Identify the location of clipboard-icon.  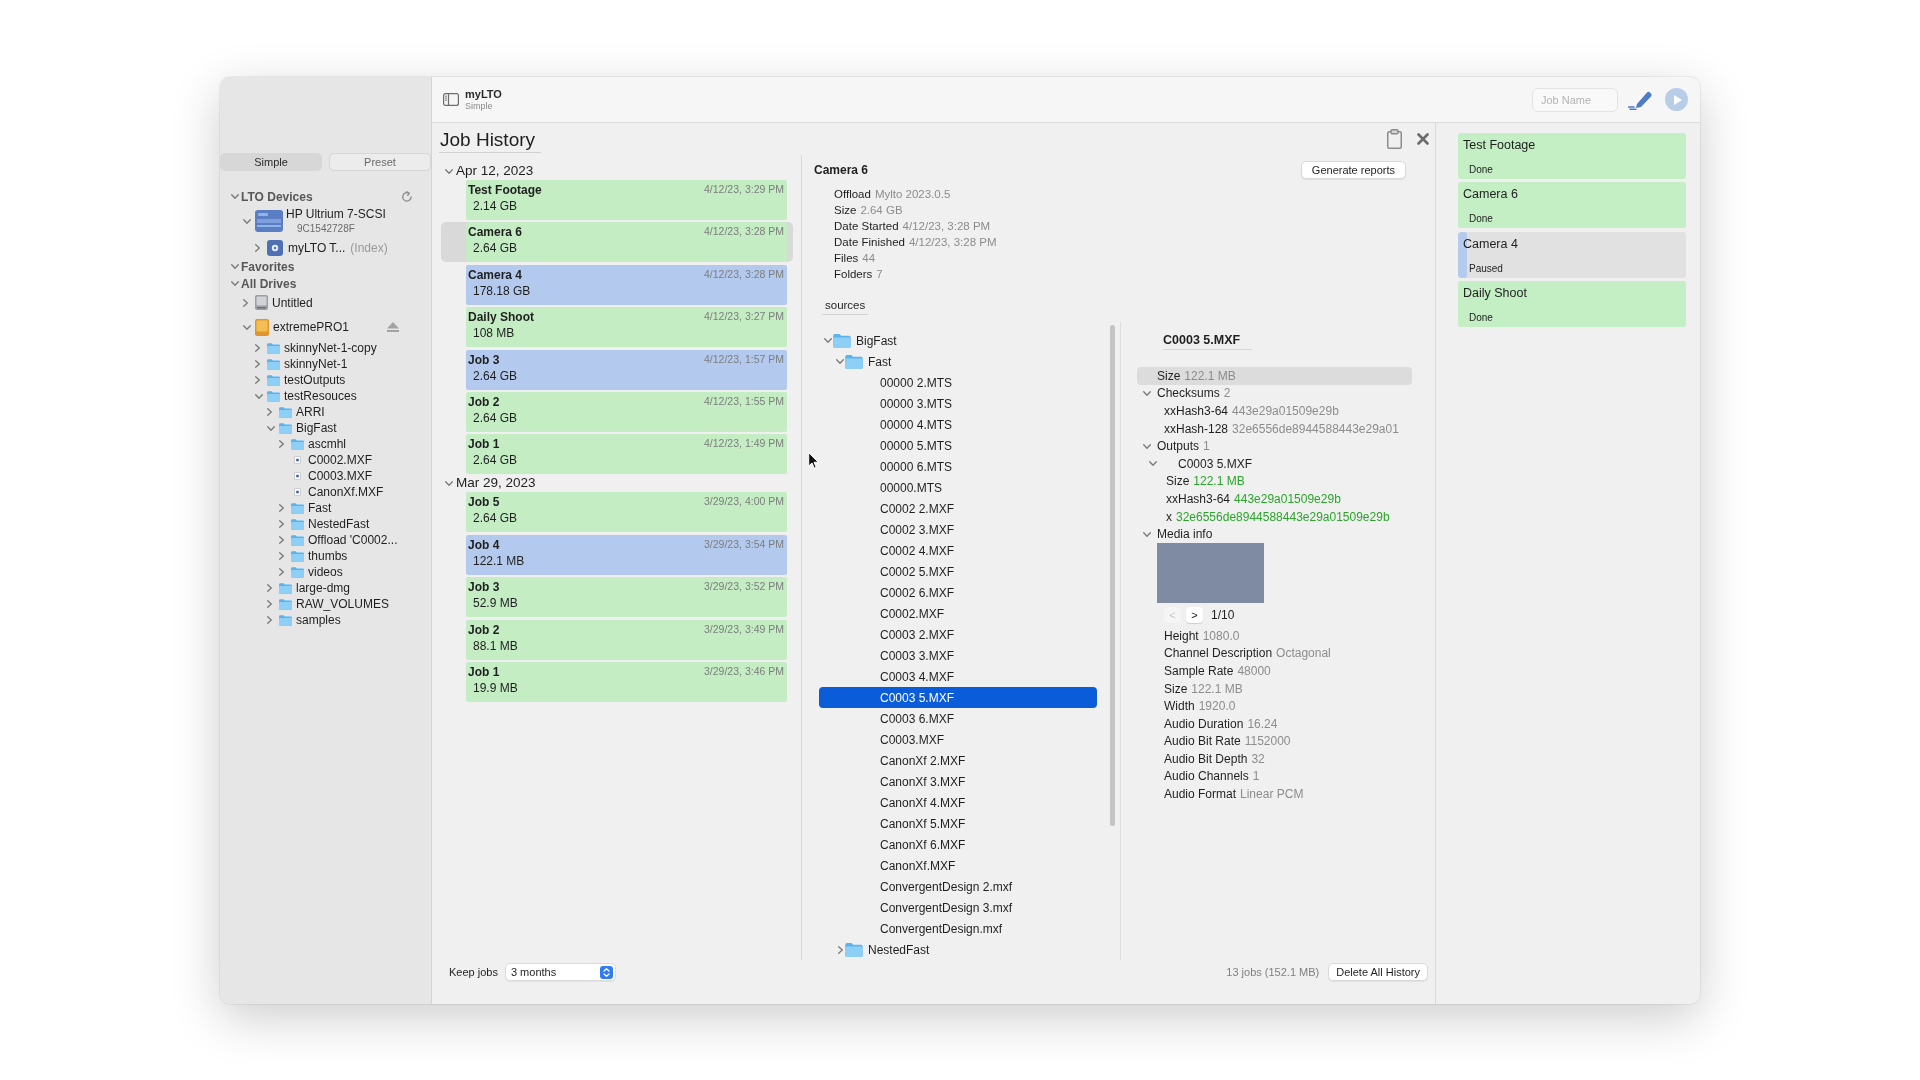
(1394, 139).